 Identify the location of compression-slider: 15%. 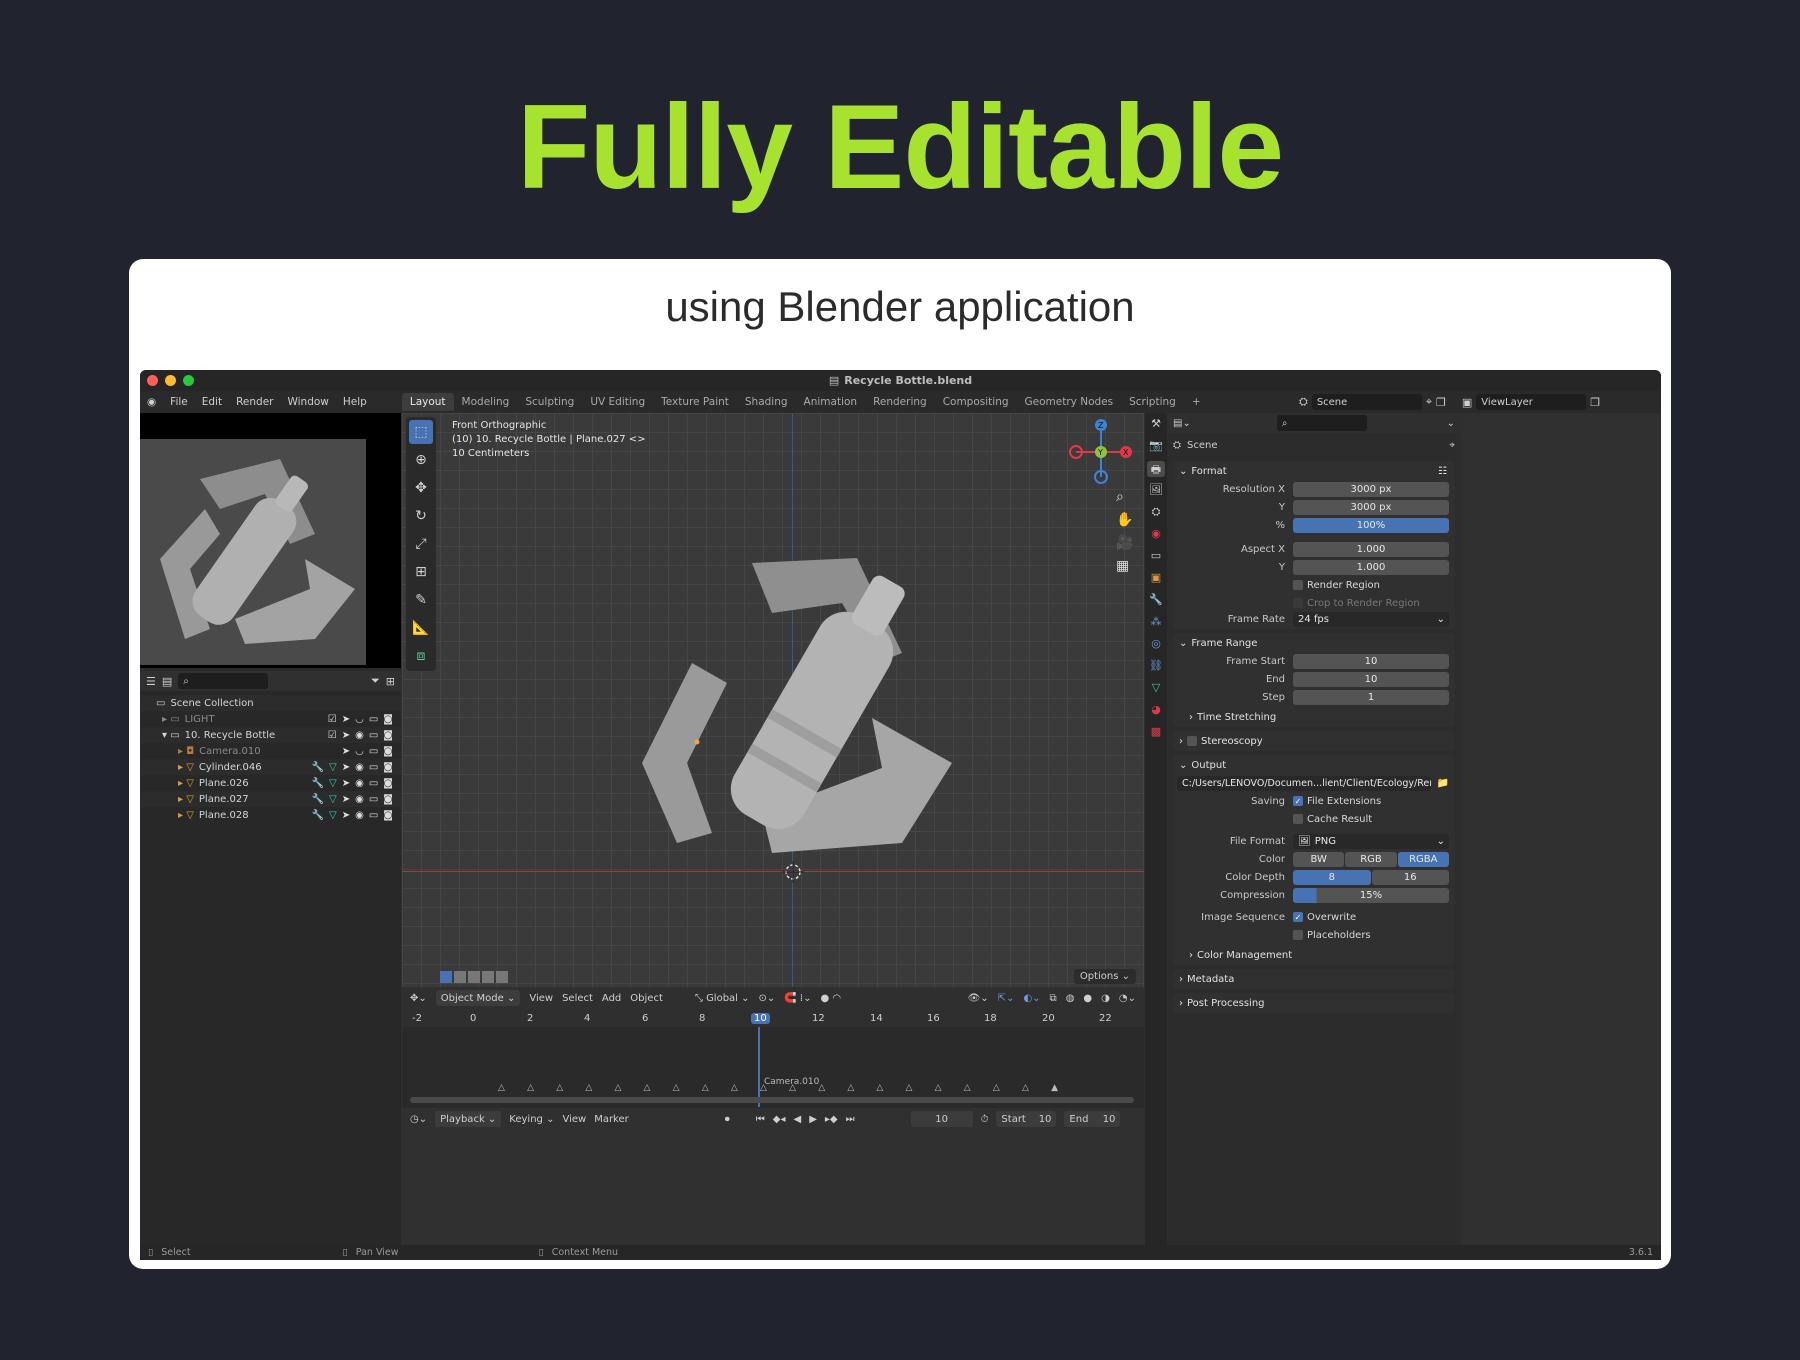
(1371, 895).